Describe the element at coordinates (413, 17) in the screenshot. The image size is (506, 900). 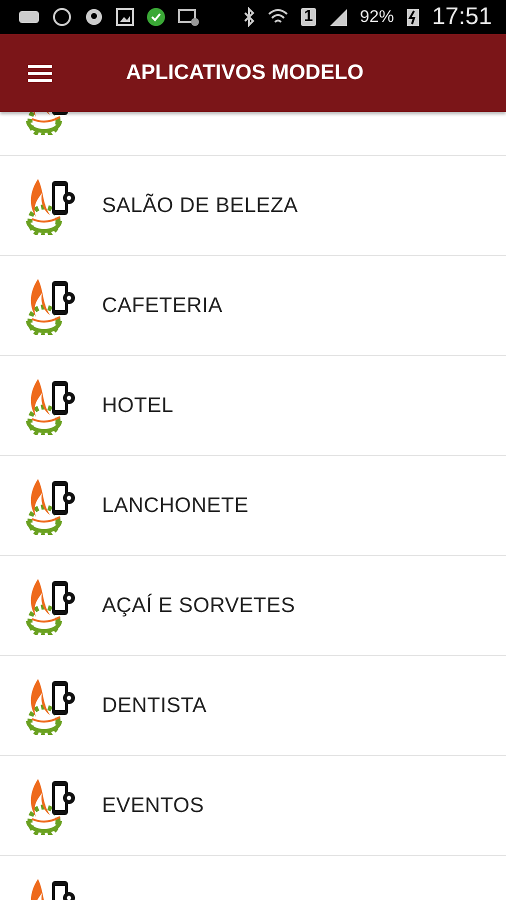
I see `battery-charging-icon` at that location.